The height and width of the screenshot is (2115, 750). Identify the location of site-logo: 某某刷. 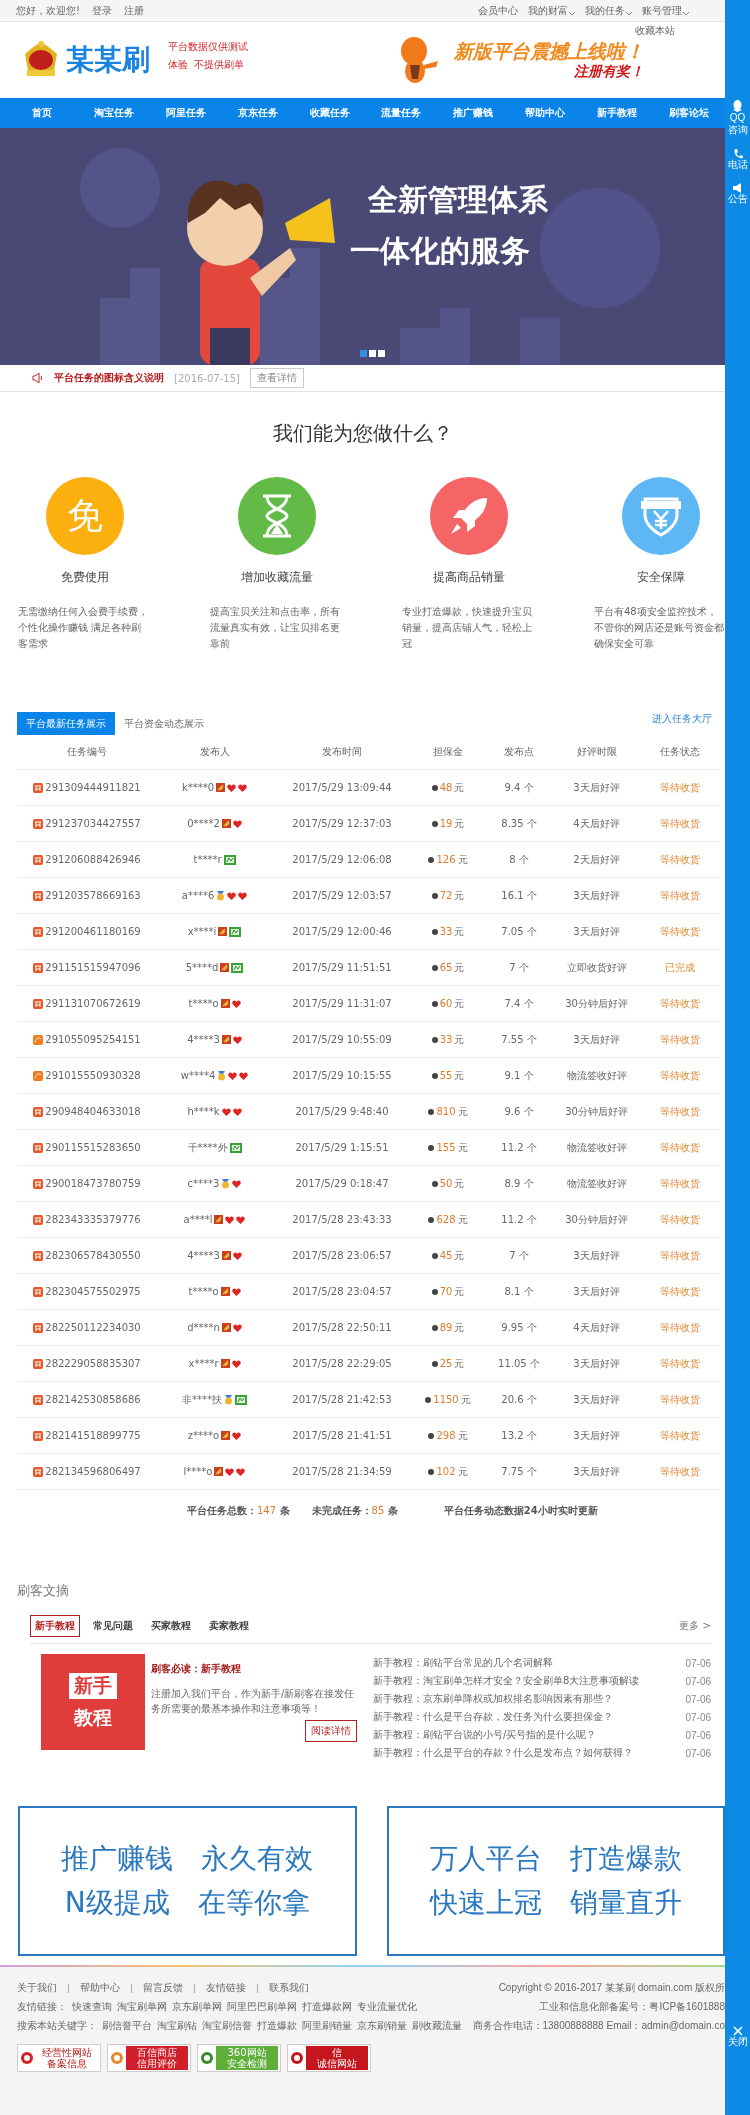
(108, 60).